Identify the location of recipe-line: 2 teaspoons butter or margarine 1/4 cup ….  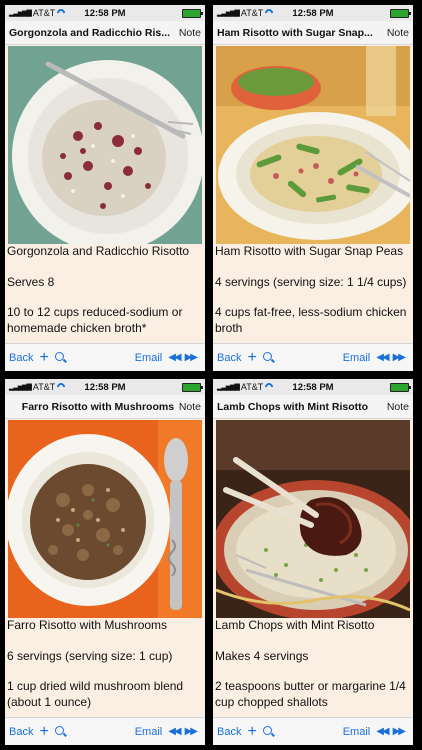
(310, 694).